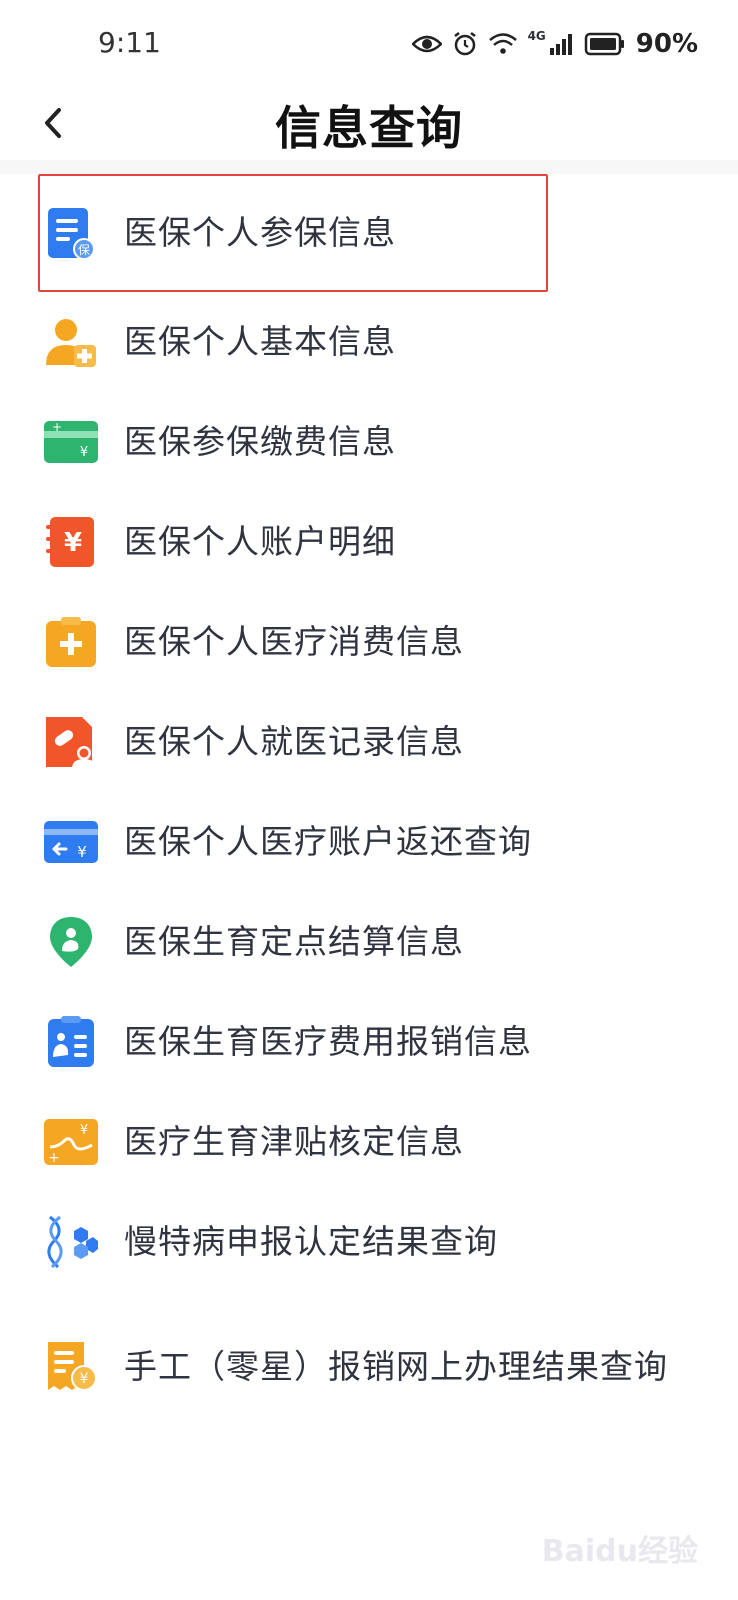 The width and height of the screenshot is (738, 1600). I want to click on list-item-chronic-disease-query: 慢特病申报认定结果查询, so click(369, 1242).